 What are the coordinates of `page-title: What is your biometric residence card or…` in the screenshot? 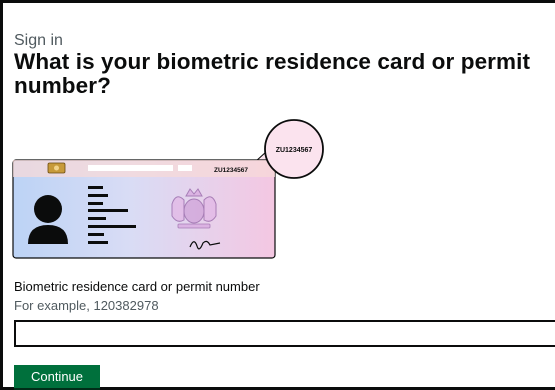 It's located at (272, 73).